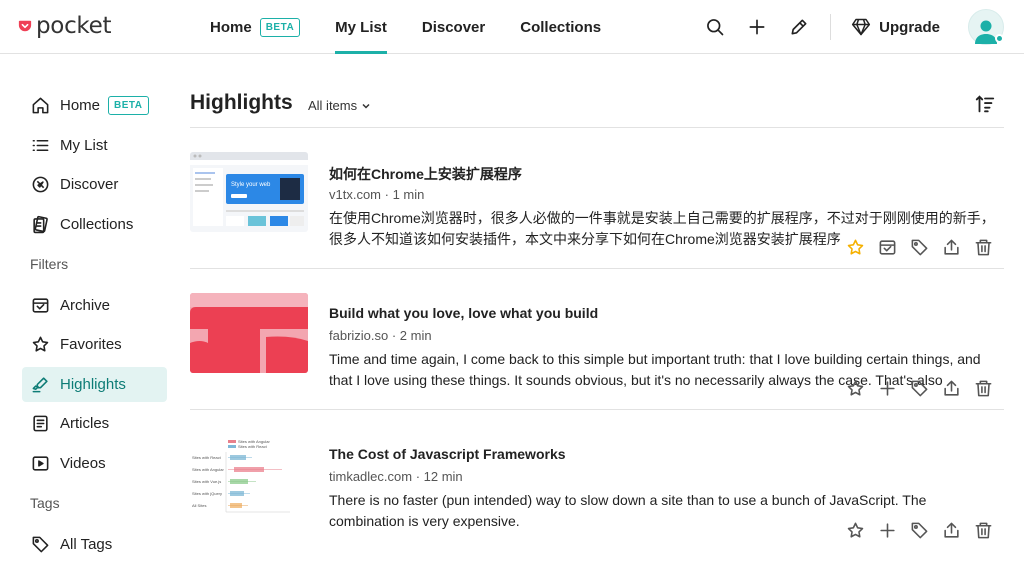 This screenshot has height=570, width=1024. I want to click on sidebar-item-all-tags: All Tags, so click(94, 544).